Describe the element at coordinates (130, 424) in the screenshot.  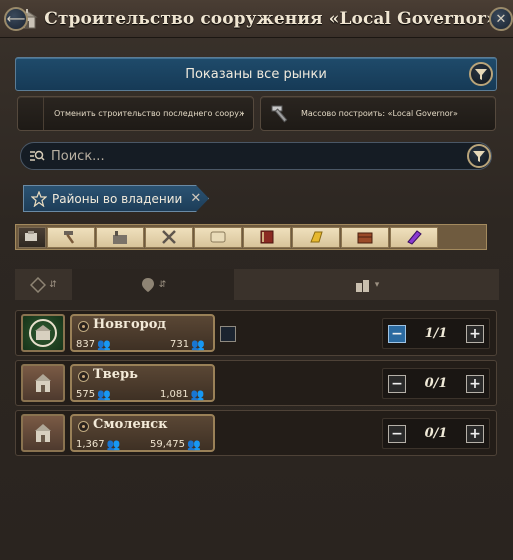
I see `location-name: Смоленск` at that location.